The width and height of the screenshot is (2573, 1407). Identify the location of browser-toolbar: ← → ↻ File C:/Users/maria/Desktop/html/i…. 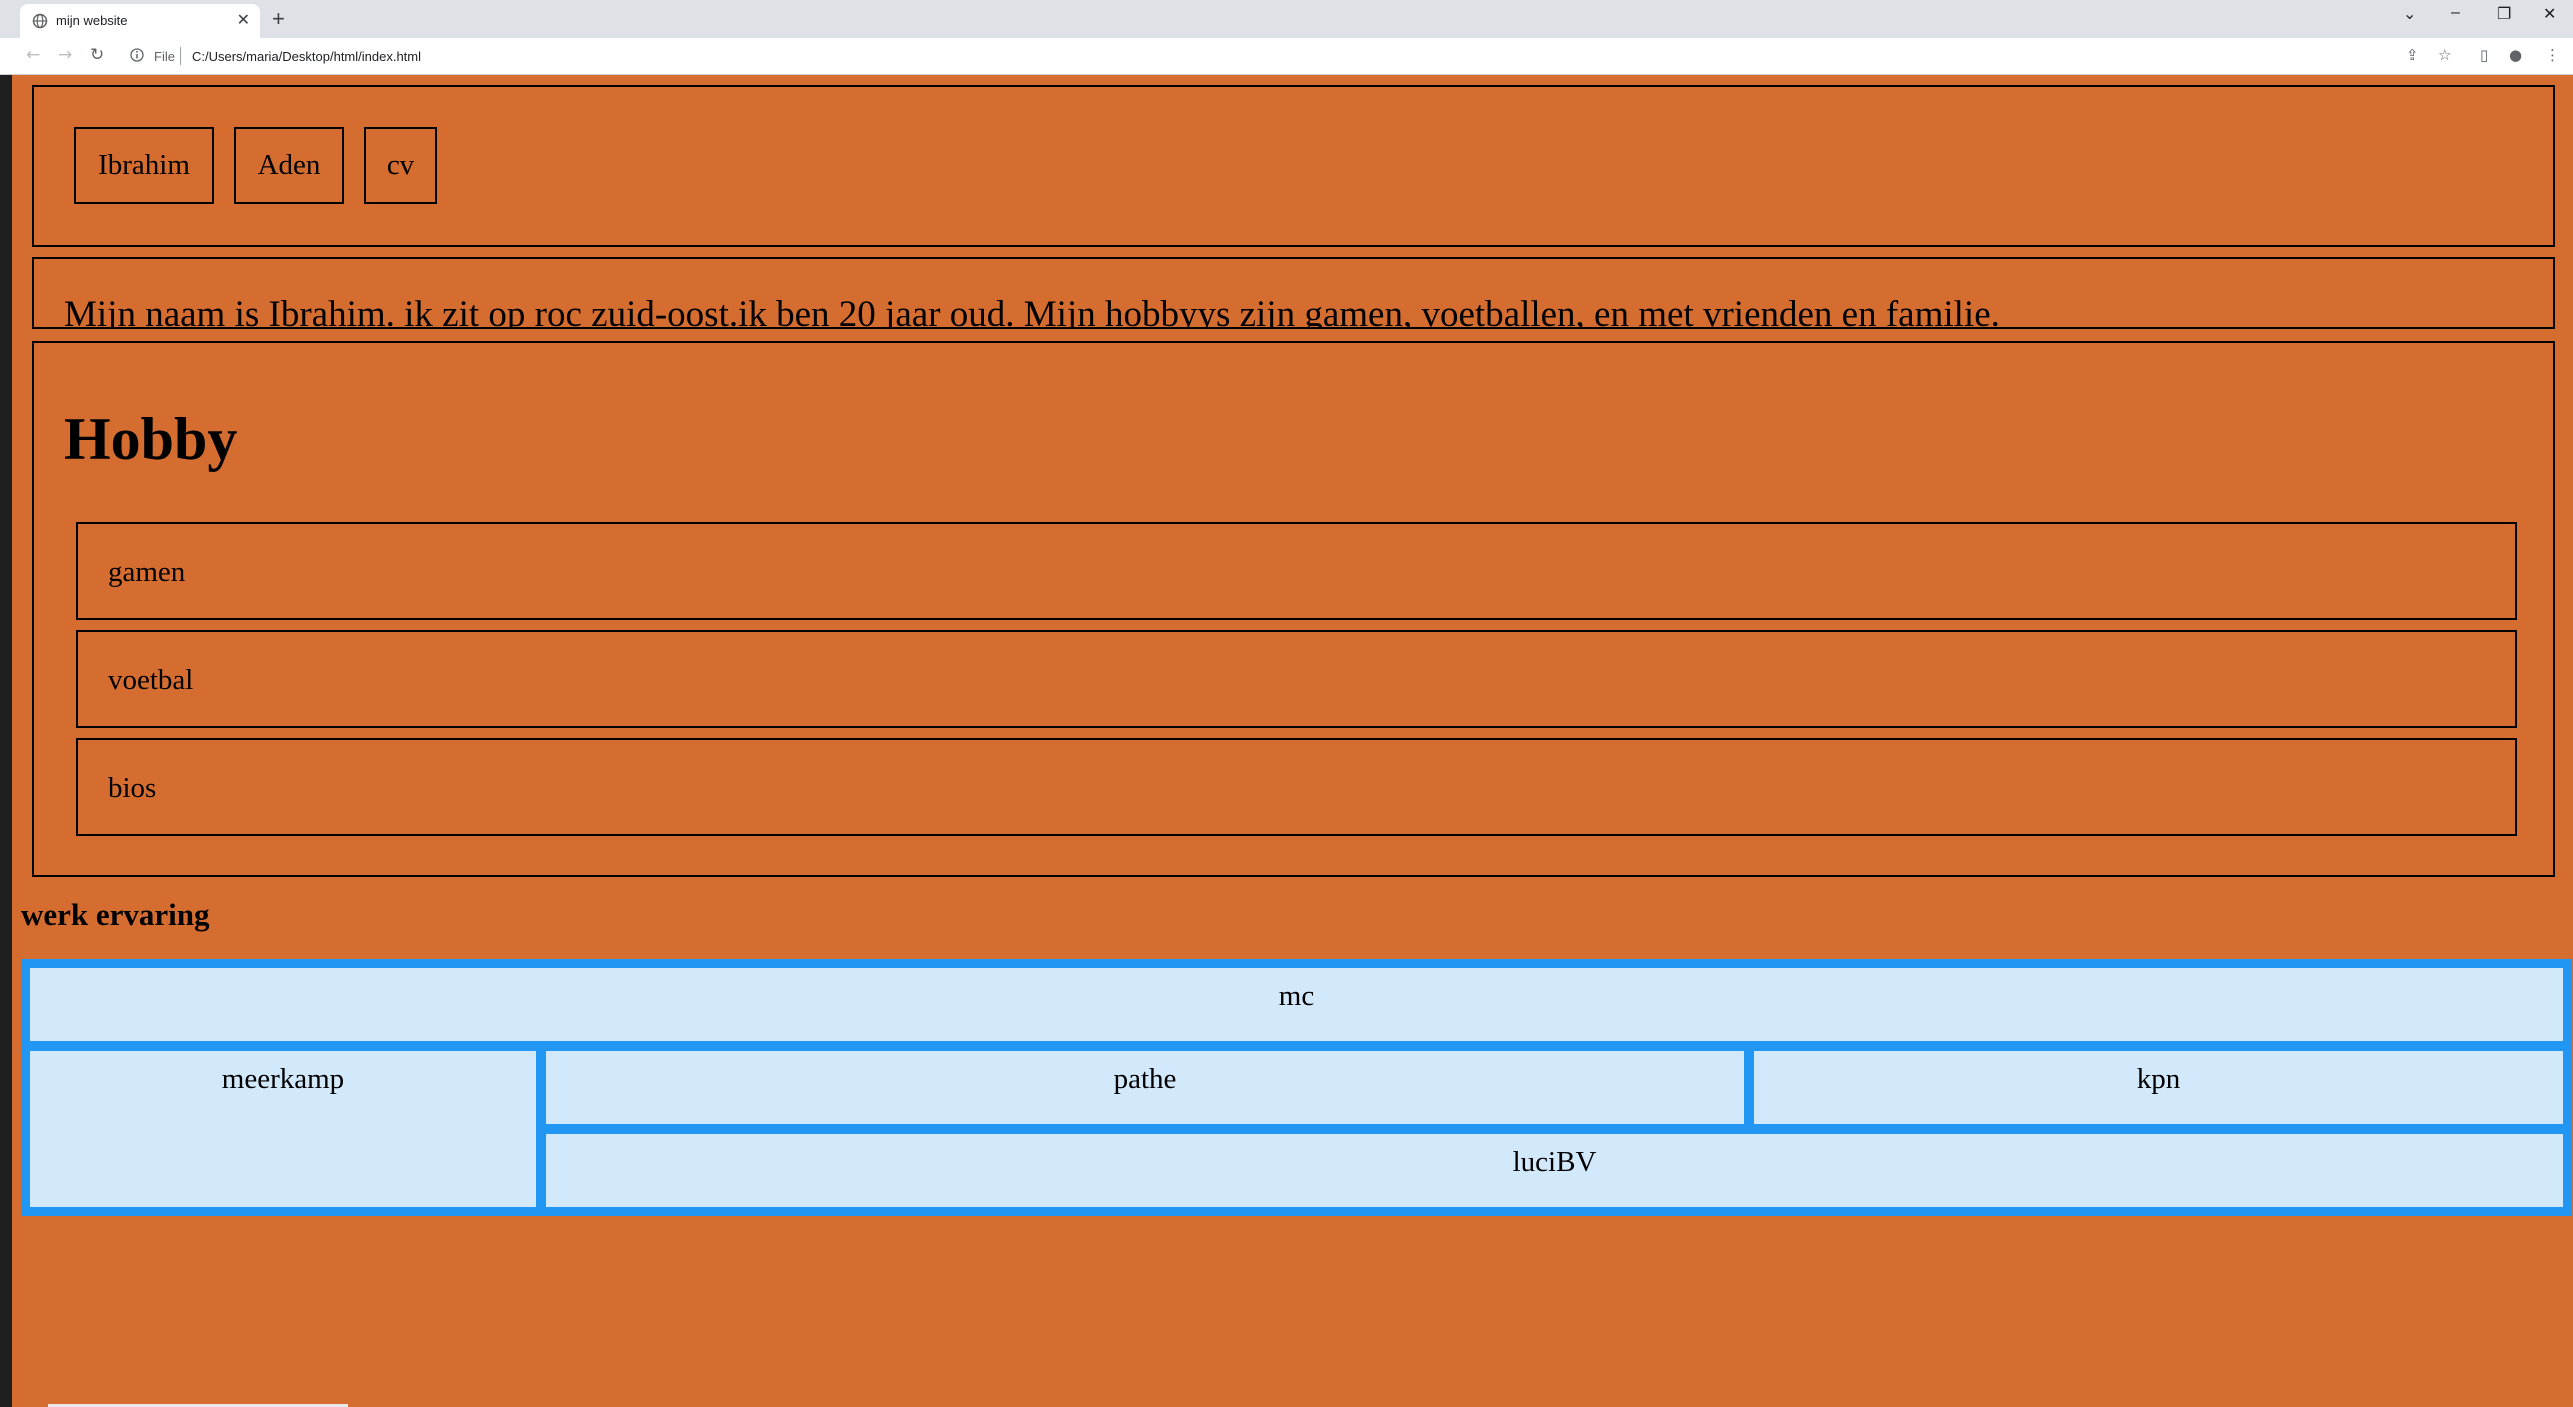
(1286, 56).